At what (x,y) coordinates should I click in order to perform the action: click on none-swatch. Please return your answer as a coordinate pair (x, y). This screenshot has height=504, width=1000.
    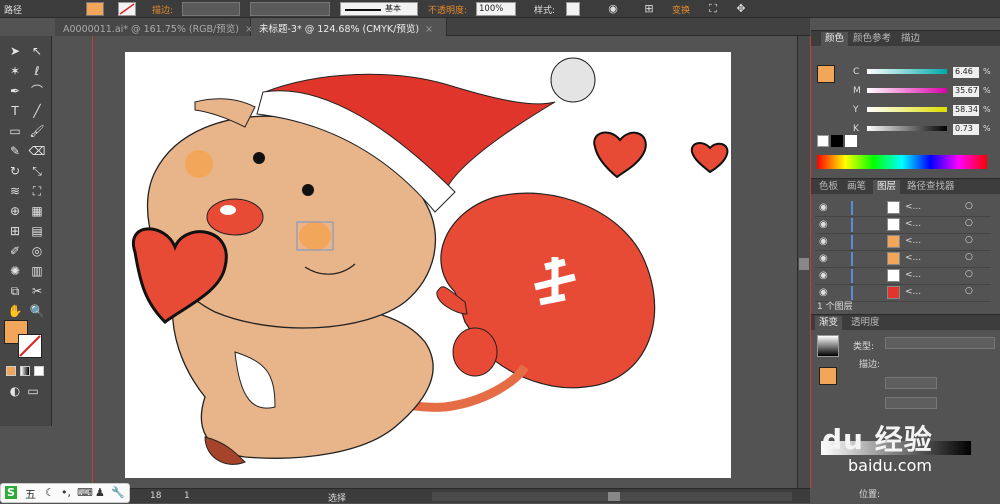
    Looking at the image, I should click on (823, 141).